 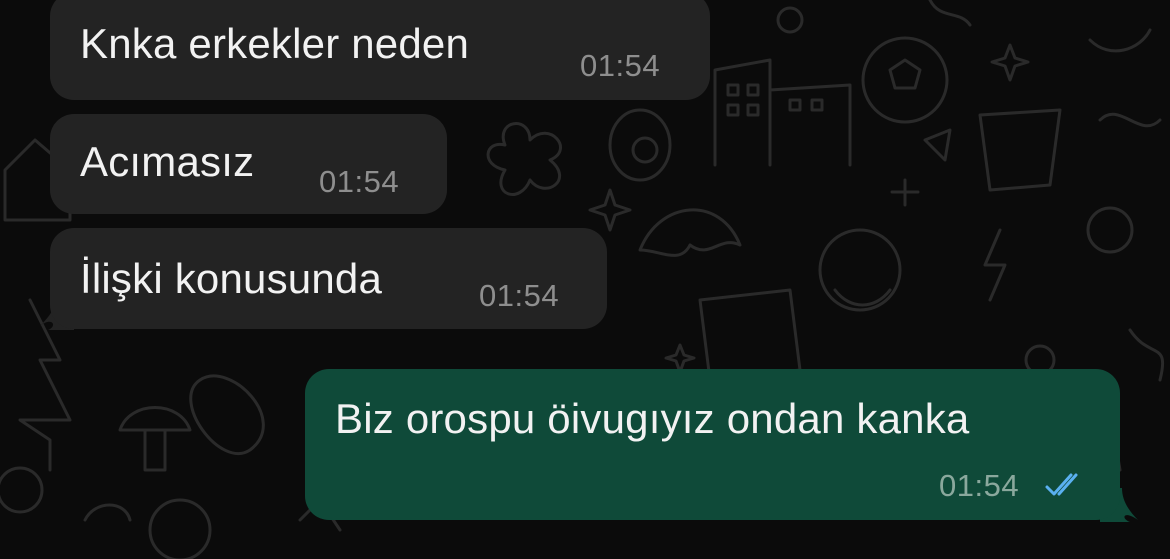 I want to click on incoming-message: Knka erkekler neden 01:54, so click(x=380, y=50).